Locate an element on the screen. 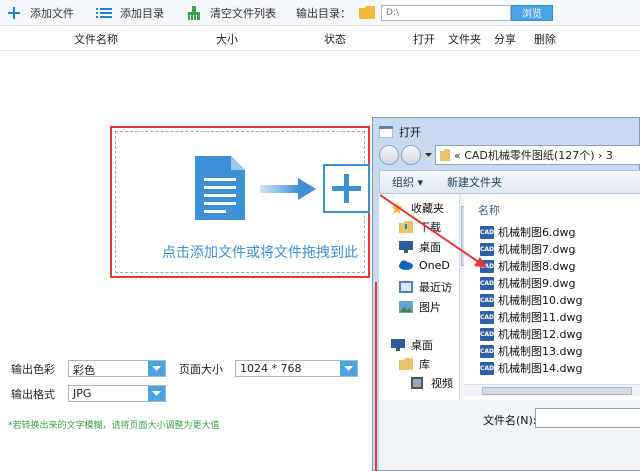  file-item: CAD 机械制图10.dwg is located at coordinates (531, 300).